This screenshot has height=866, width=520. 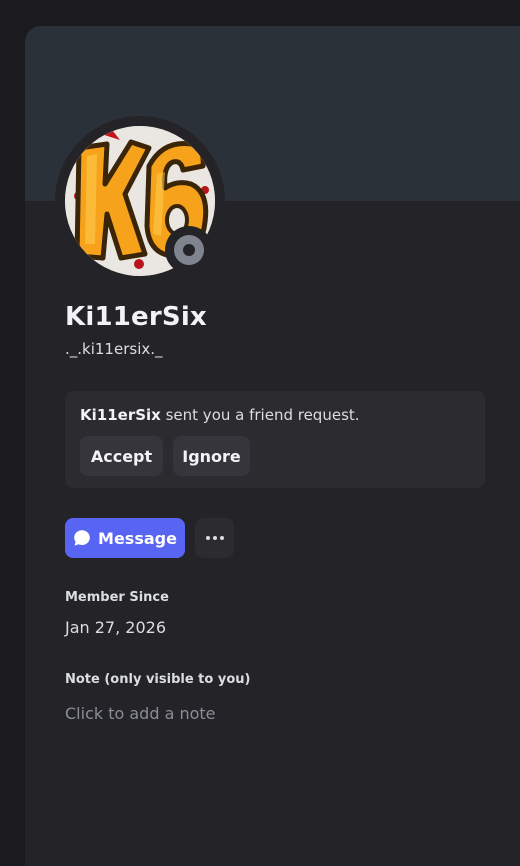 What do you see at coordinates (114, 349) in the screenshot?
I see `username: ._.ki11ersix._` at bounding box center [114, 349].